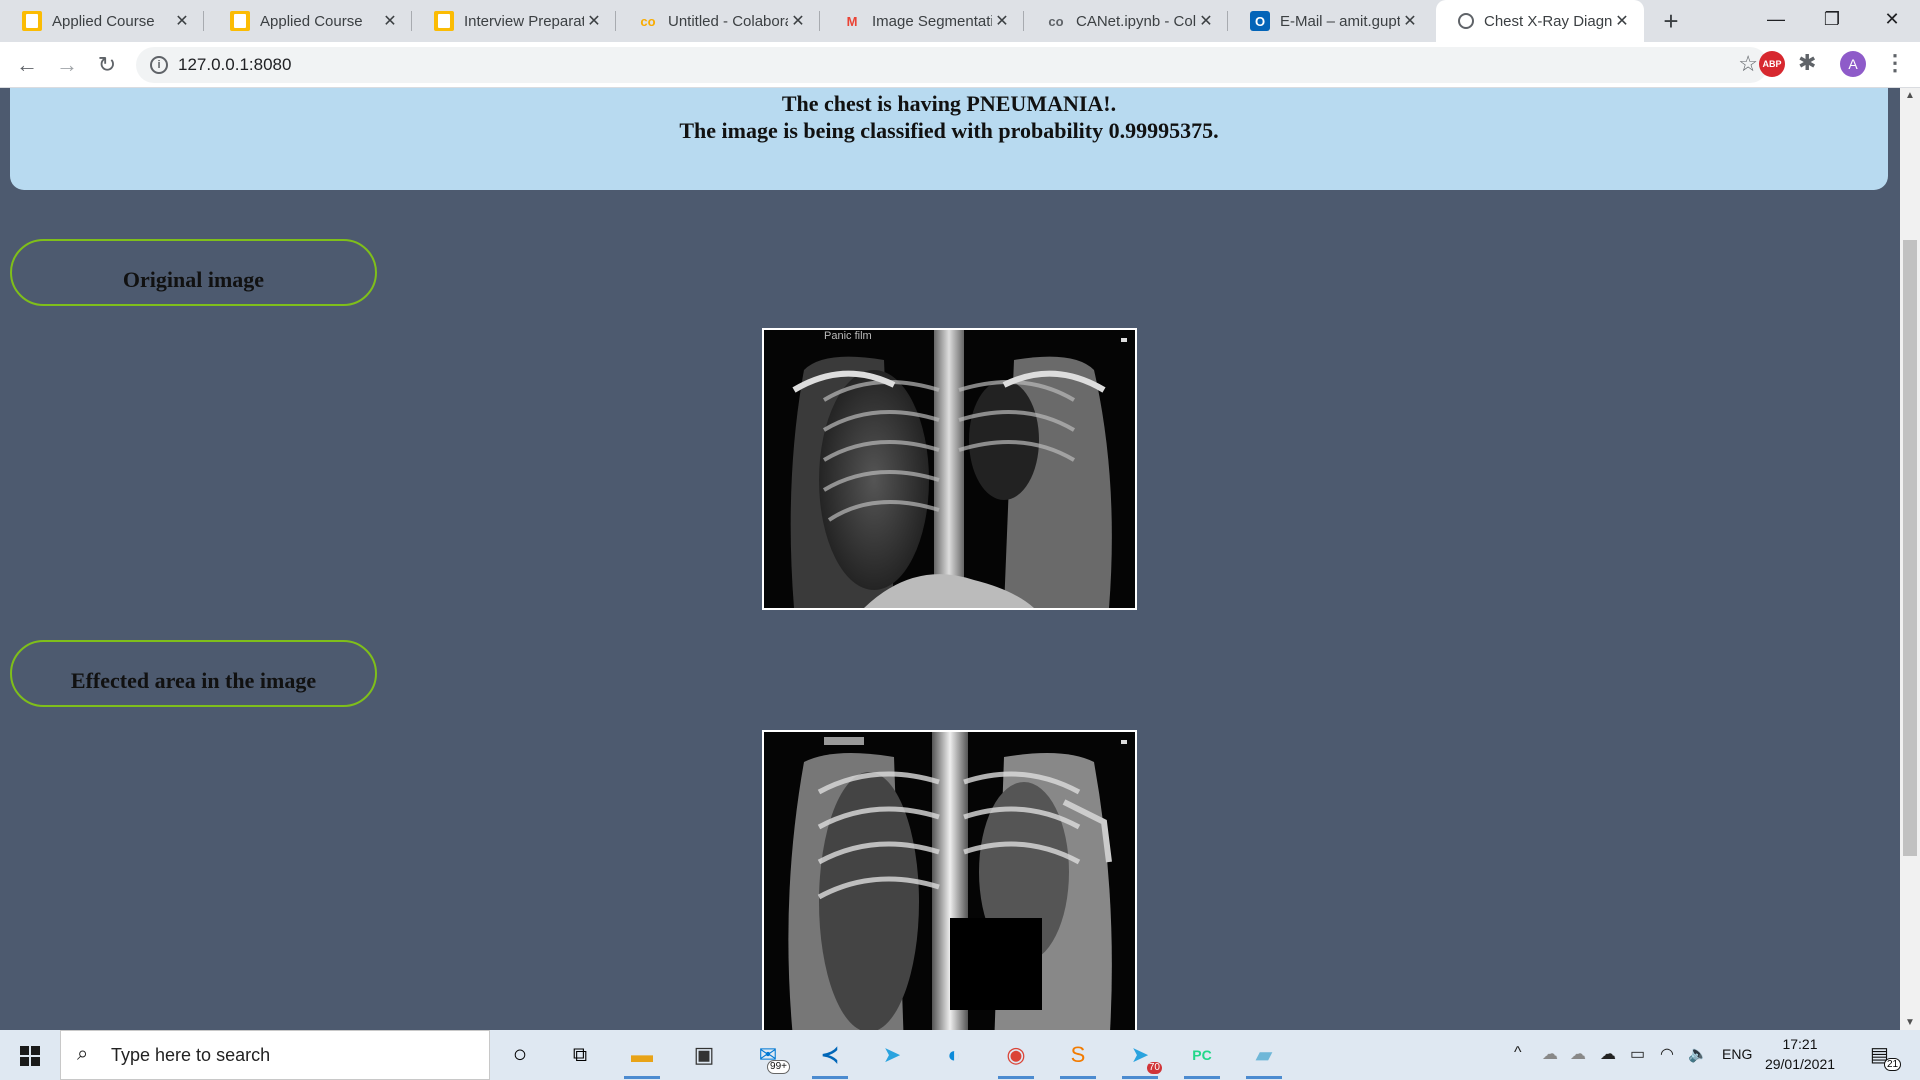 This screenshot has height=1080, width=1920. I want to click on tab-canet-colab: co CANet.ipynb - Cola ✕, so click(1126, 21).